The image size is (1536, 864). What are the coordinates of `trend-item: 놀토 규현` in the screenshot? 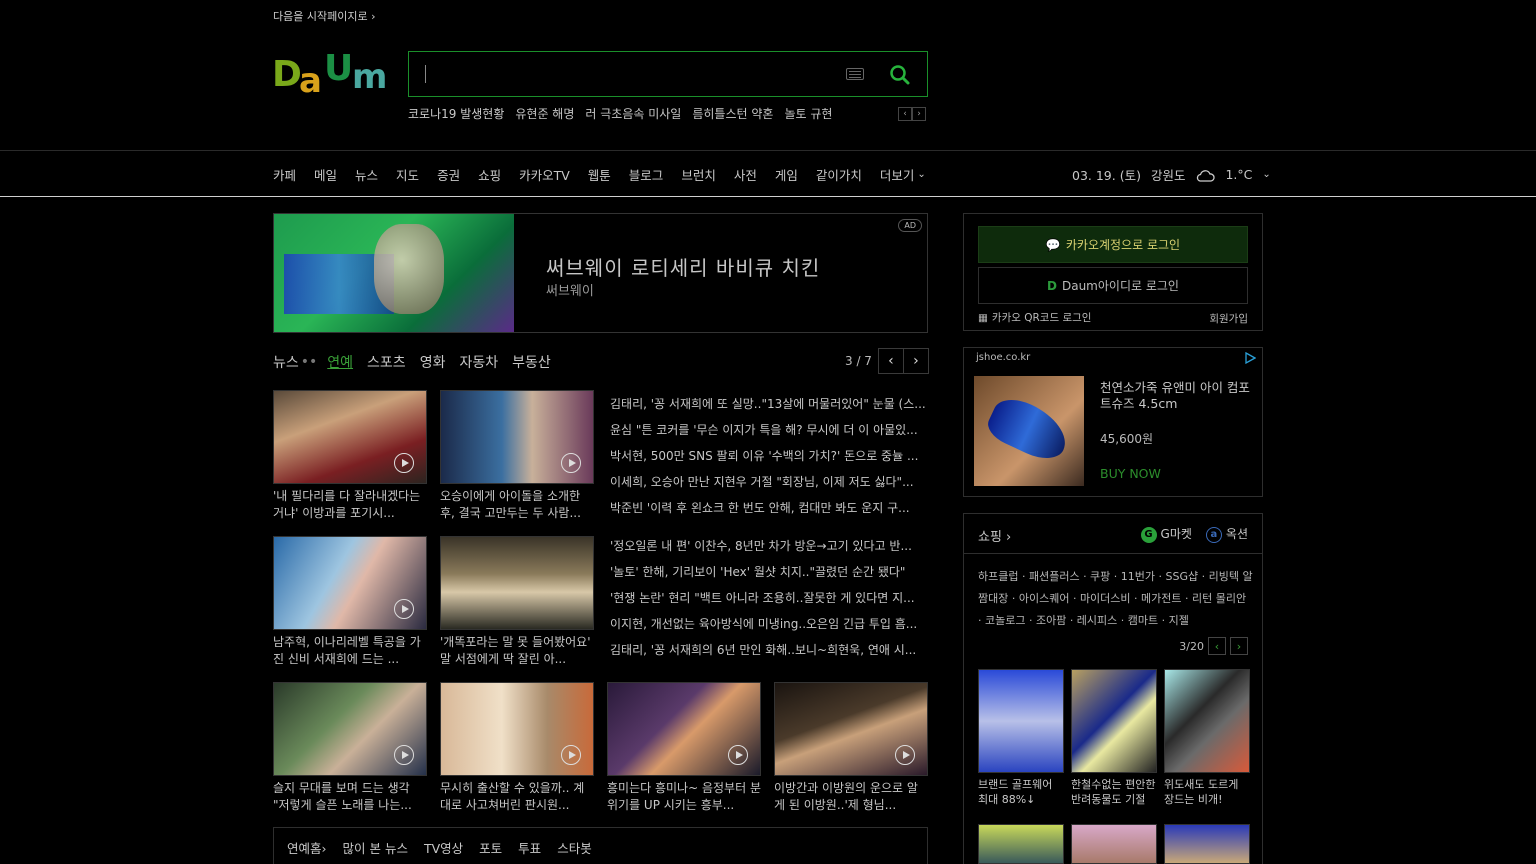 It's located at (808, 113).